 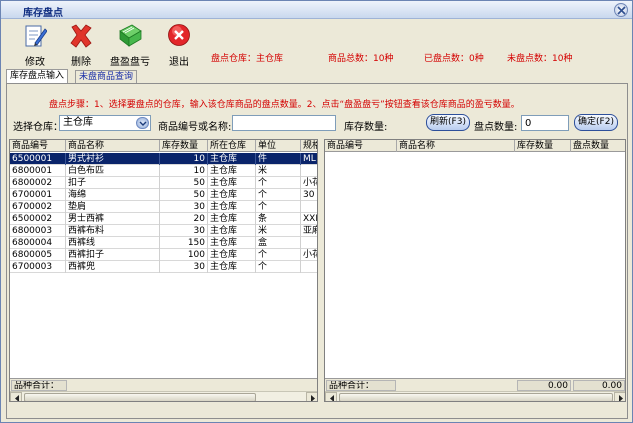 I want to click on cell-unit: 件, so click(x=278, y=159).